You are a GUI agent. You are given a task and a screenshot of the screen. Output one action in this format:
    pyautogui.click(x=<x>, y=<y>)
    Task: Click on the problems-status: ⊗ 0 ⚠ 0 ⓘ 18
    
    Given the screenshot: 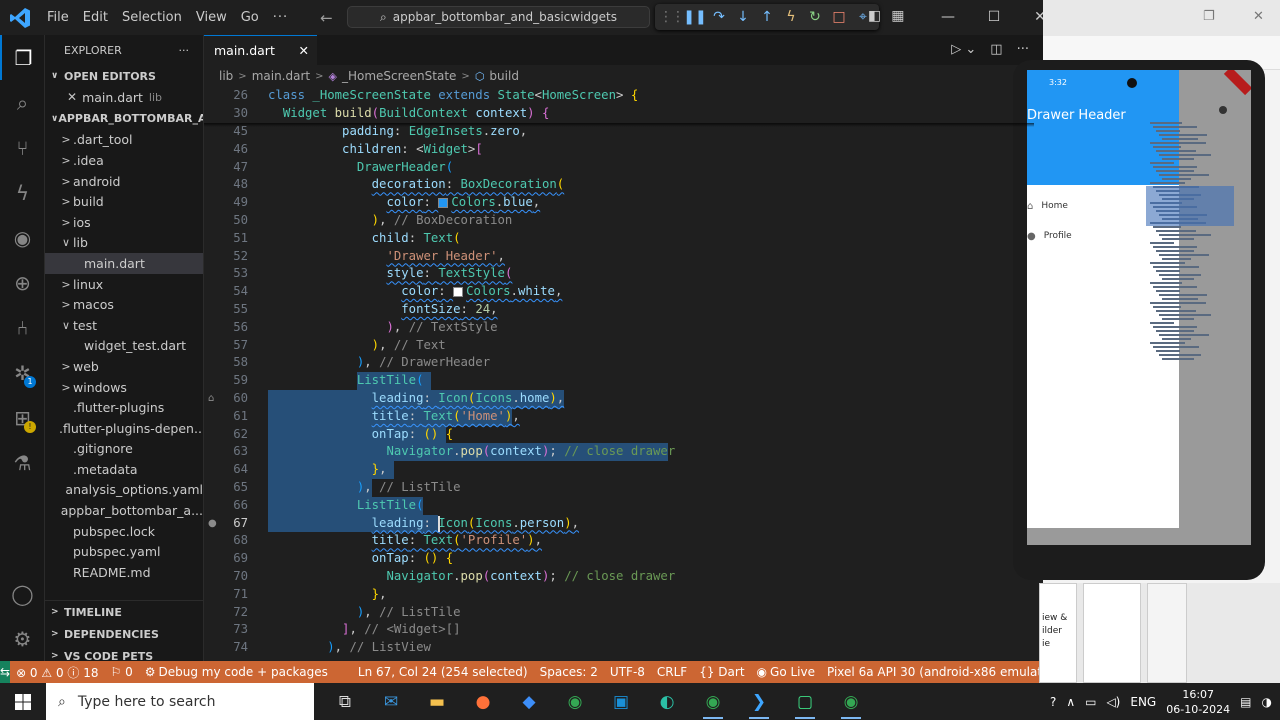 What is the action you would take?
    pyautogui.click(x=57, y=672)
    